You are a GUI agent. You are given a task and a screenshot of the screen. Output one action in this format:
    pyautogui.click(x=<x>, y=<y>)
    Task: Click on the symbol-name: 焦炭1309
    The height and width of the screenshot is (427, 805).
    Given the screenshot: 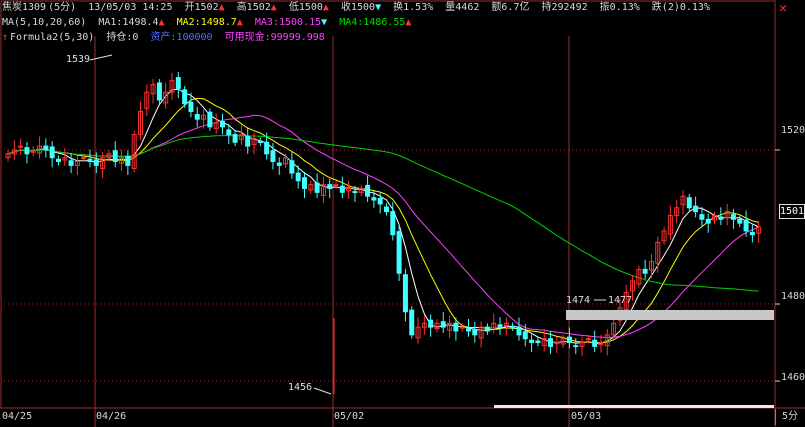 What is the action you would take?
    pyautogui.click(x=24, y=7)
    